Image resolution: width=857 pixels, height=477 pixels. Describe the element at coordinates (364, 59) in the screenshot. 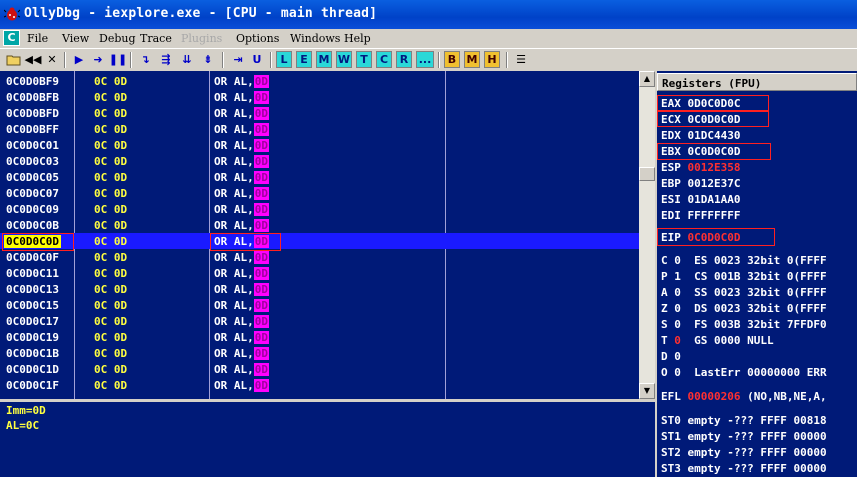

I see `threads-window-button: T` at that location.